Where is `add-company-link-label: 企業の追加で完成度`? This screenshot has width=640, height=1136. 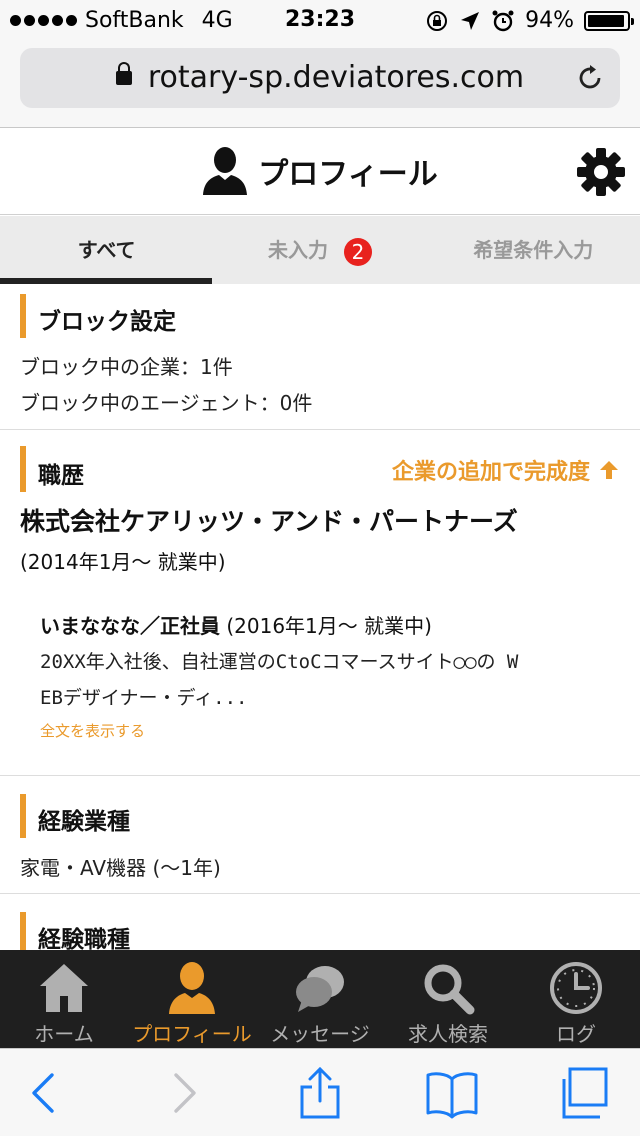
add-company-link-label: 企業の追加で完成度 is located at coordinates (490, 472).